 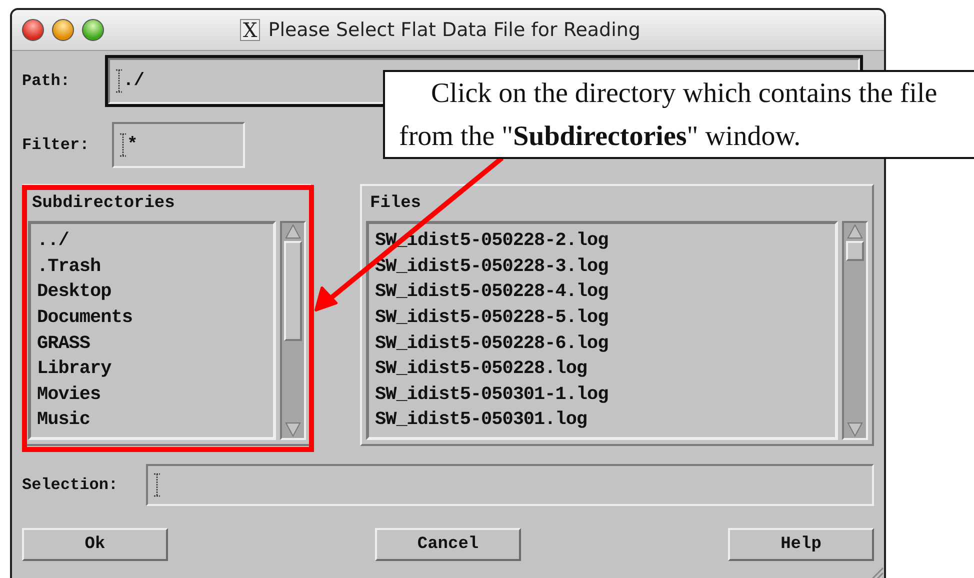 What do you see at coordinates (56, 145) in the screenshot?
I see `field-label: Filter:` at bounding box center [56, 145].